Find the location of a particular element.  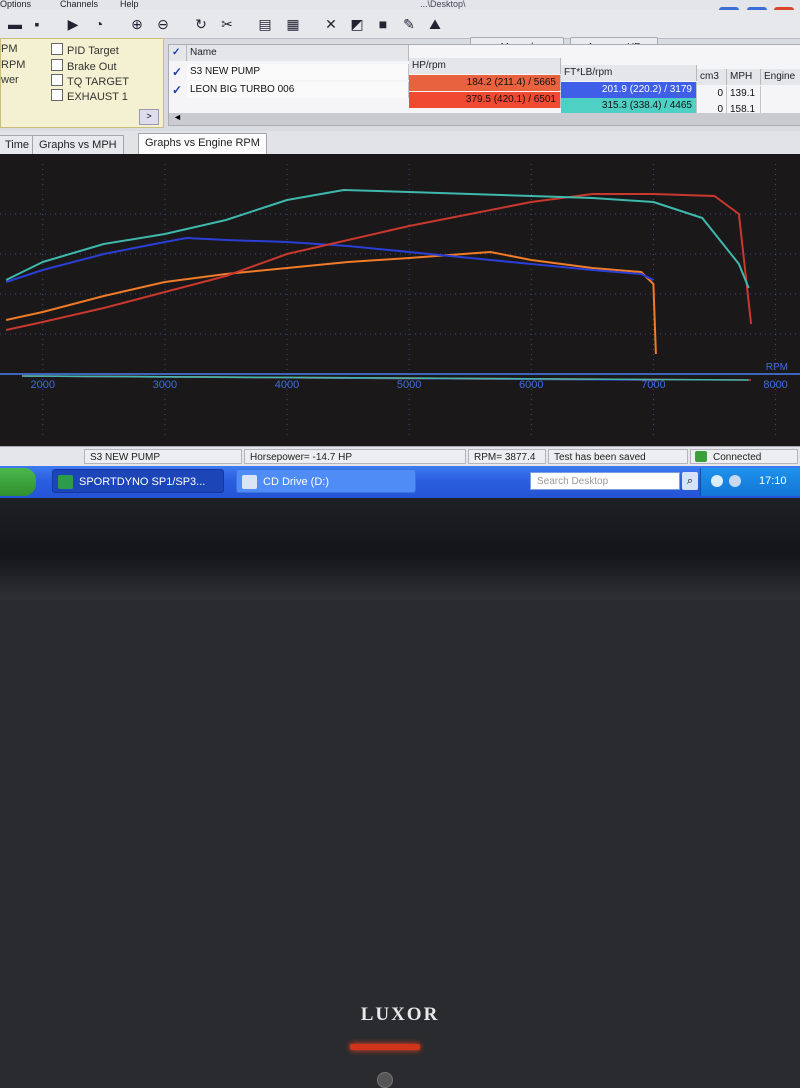

run-torque: 201.9 (220.2) / 3179 is located at coordinates (629, 90).